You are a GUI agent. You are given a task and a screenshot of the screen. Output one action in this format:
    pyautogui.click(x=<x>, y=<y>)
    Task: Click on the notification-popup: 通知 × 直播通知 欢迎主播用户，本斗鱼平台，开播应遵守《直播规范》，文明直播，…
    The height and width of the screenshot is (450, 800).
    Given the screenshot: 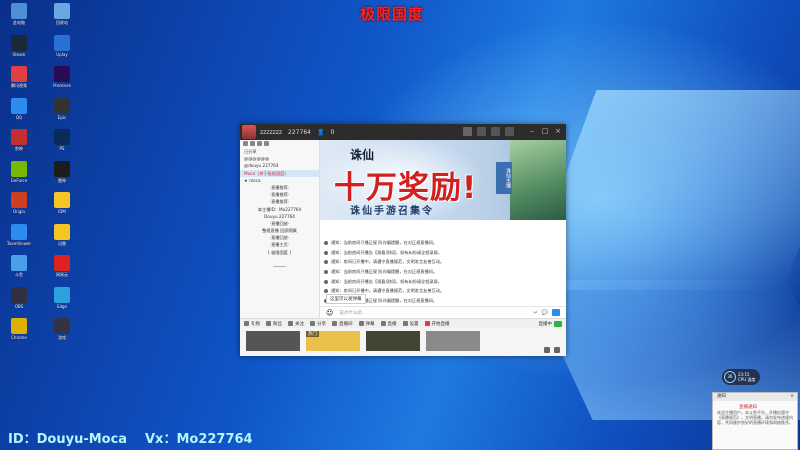 What is the action you would take?
    pyautogui.click(x=755, y=421)
    